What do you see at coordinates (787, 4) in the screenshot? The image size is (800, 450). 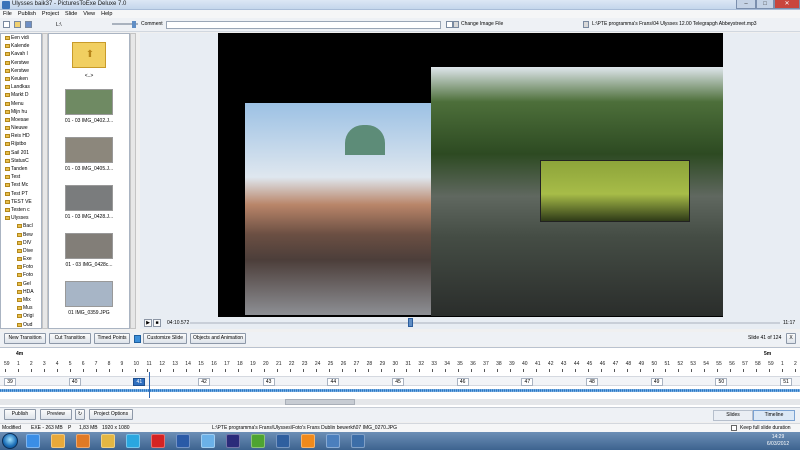 I see `close-button: ✕` at bounding box center [787, 4].